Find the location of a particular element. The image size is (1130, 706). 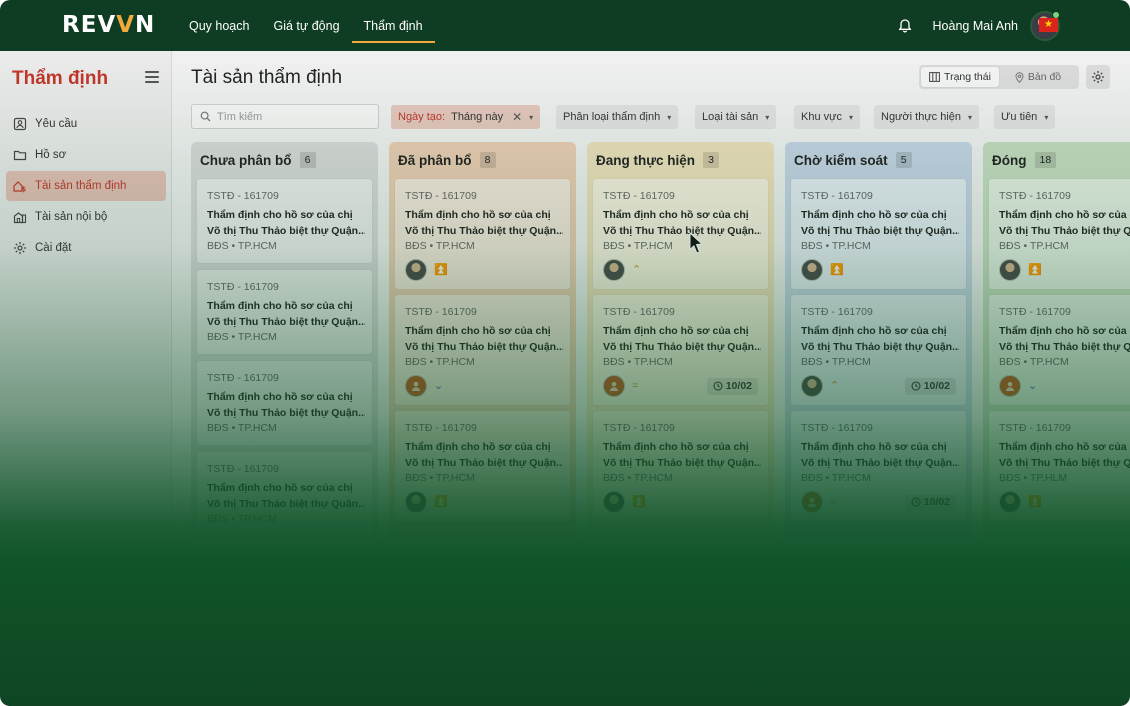

card-footer: ⌄ is located at coordinates (1064, 386).